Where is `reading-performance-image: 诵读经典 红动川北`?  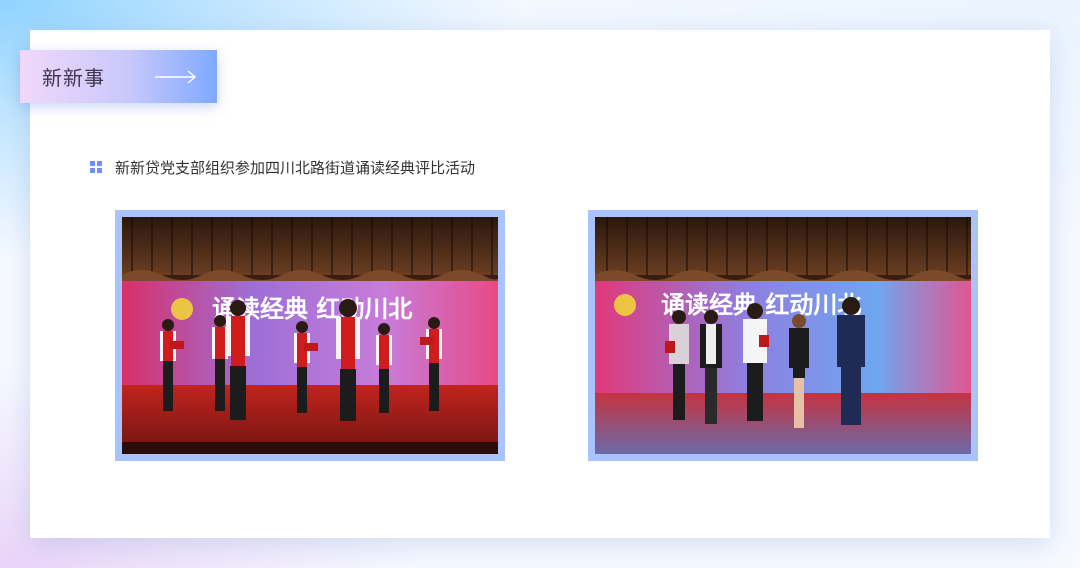
reading-performance-image: 诵读经典 红动川北 is located at coordinates (310, 335).